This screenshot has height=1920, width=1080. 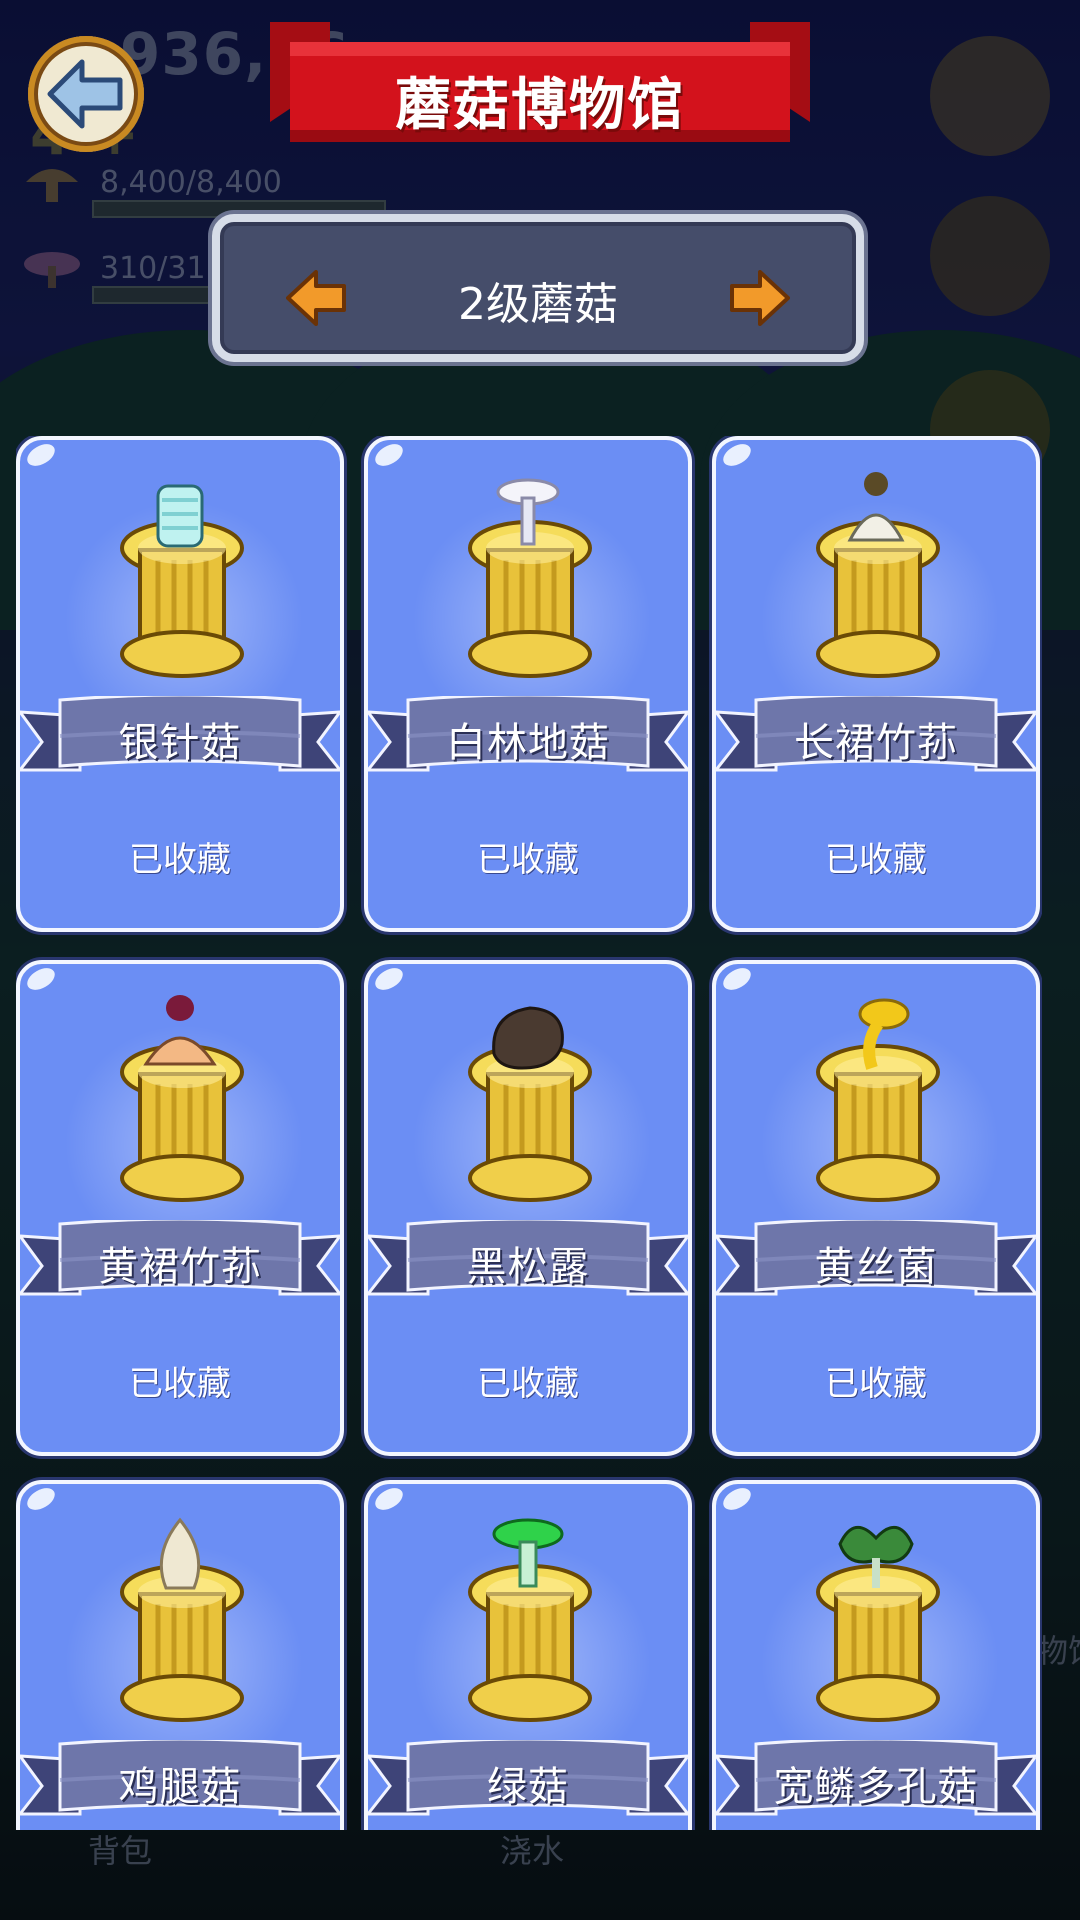 What do you see at coordinates (876, 743) in the screenshot?
I see `mushroom-name: 长裙竹荪` at bounding box center [876, 743].